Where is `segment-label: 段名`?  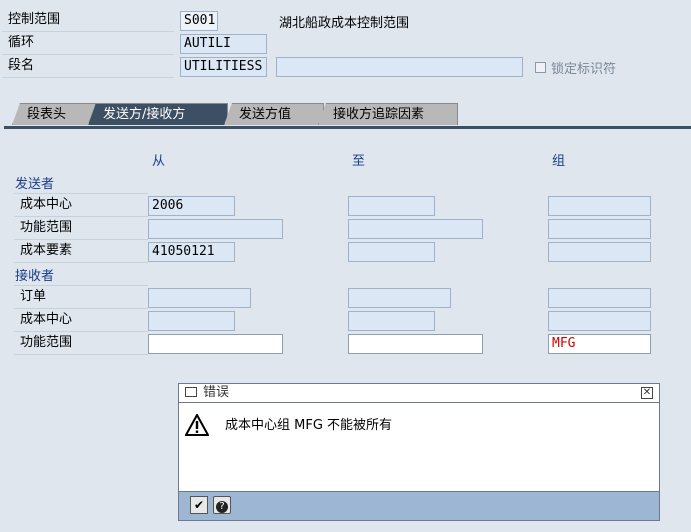
segment-label: 段名 is located at coordinates (21, 65).